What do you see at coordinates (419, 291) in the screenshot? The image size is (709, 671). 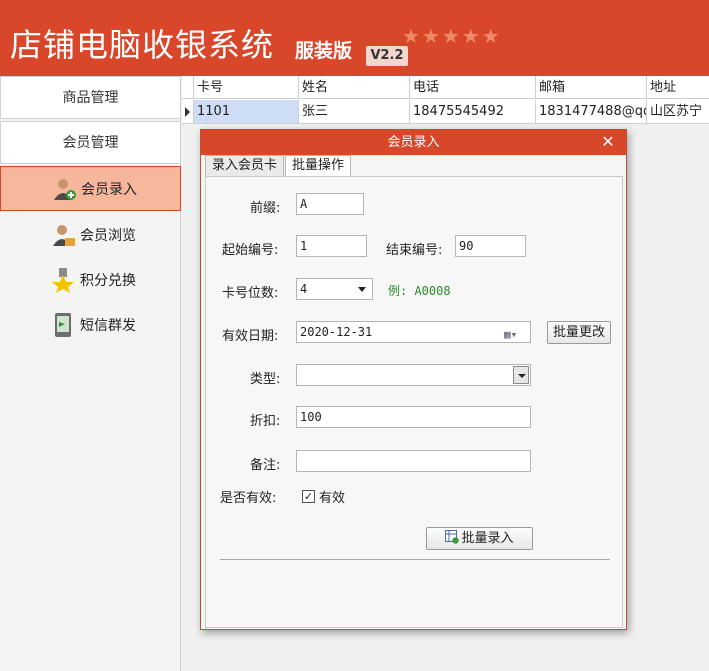 I see `card-number-example: 例: A0008` at bounding box center [419, 291].